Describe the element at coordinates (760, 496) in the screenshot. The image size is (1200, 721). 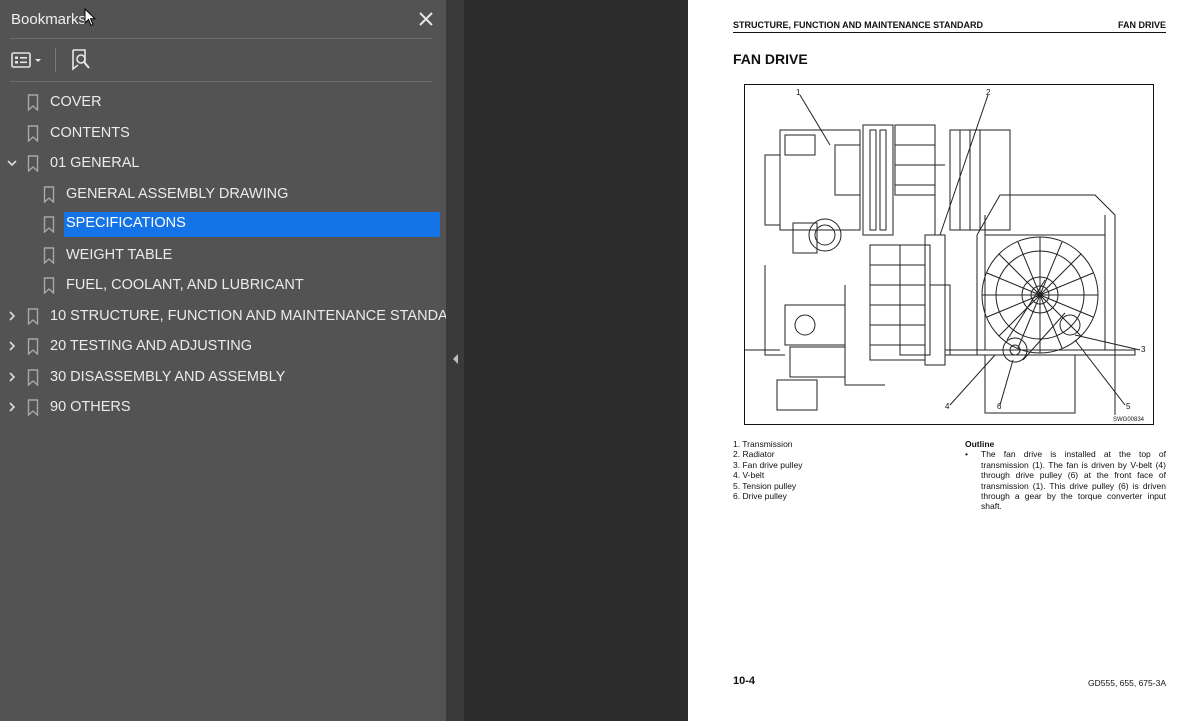
I see `part-item: 6. Drive pulley` at that location.